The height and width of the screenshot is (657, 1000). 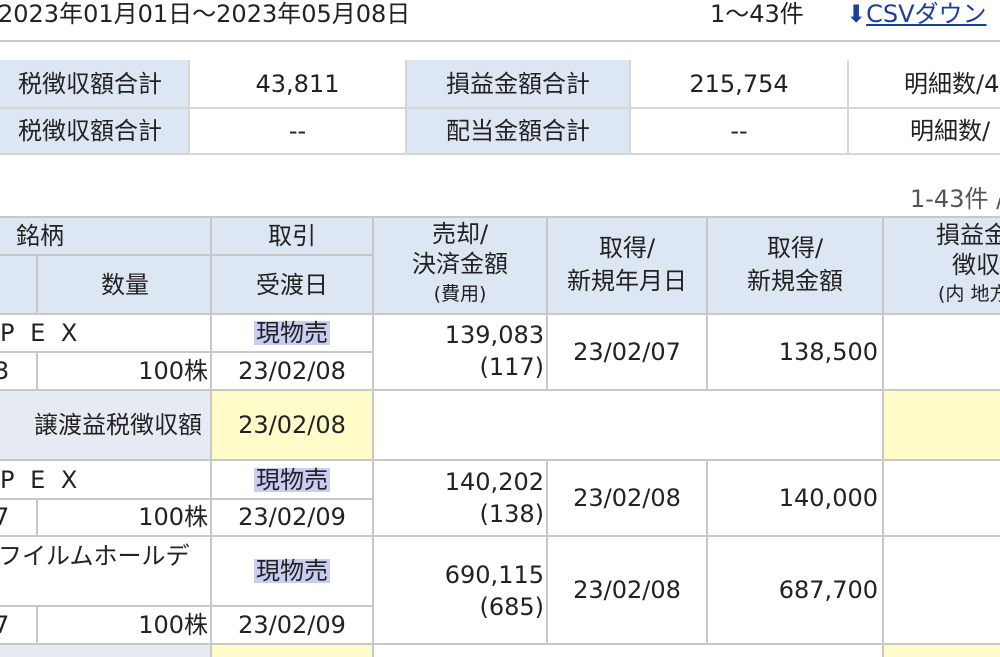 What do you see at coordinates (173, 625) in the screenshot?
I see `row3-quantity: 100株` at bounding box center [173, 625].